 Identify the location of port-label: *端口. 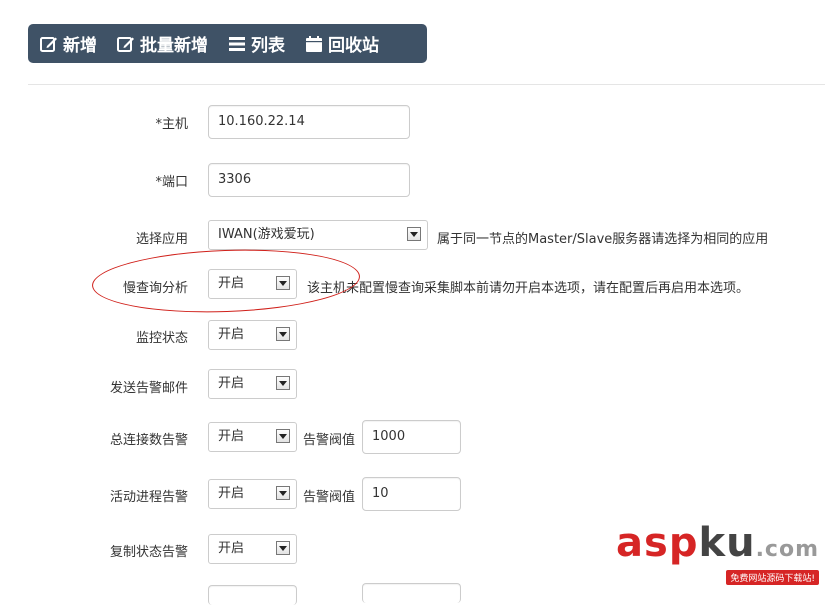
(171, 182).